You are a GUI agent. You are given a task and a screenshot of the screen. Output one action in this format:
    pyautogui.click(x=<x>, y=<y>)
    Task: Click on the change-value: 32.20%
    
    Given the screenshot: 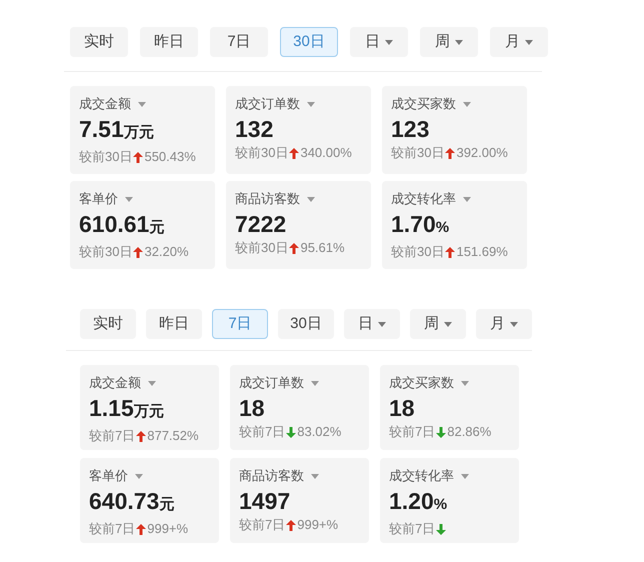 What is the action you would take?
    pyautogui.click(x=166, y=252)
    